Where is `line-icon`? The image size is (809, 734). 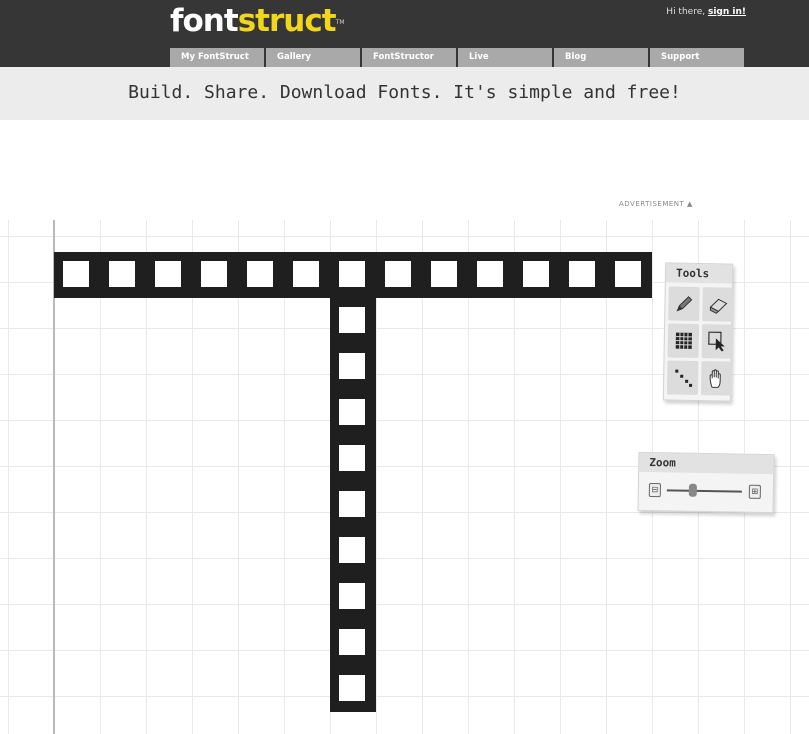
line-icon is located at coordinates (683, 378).